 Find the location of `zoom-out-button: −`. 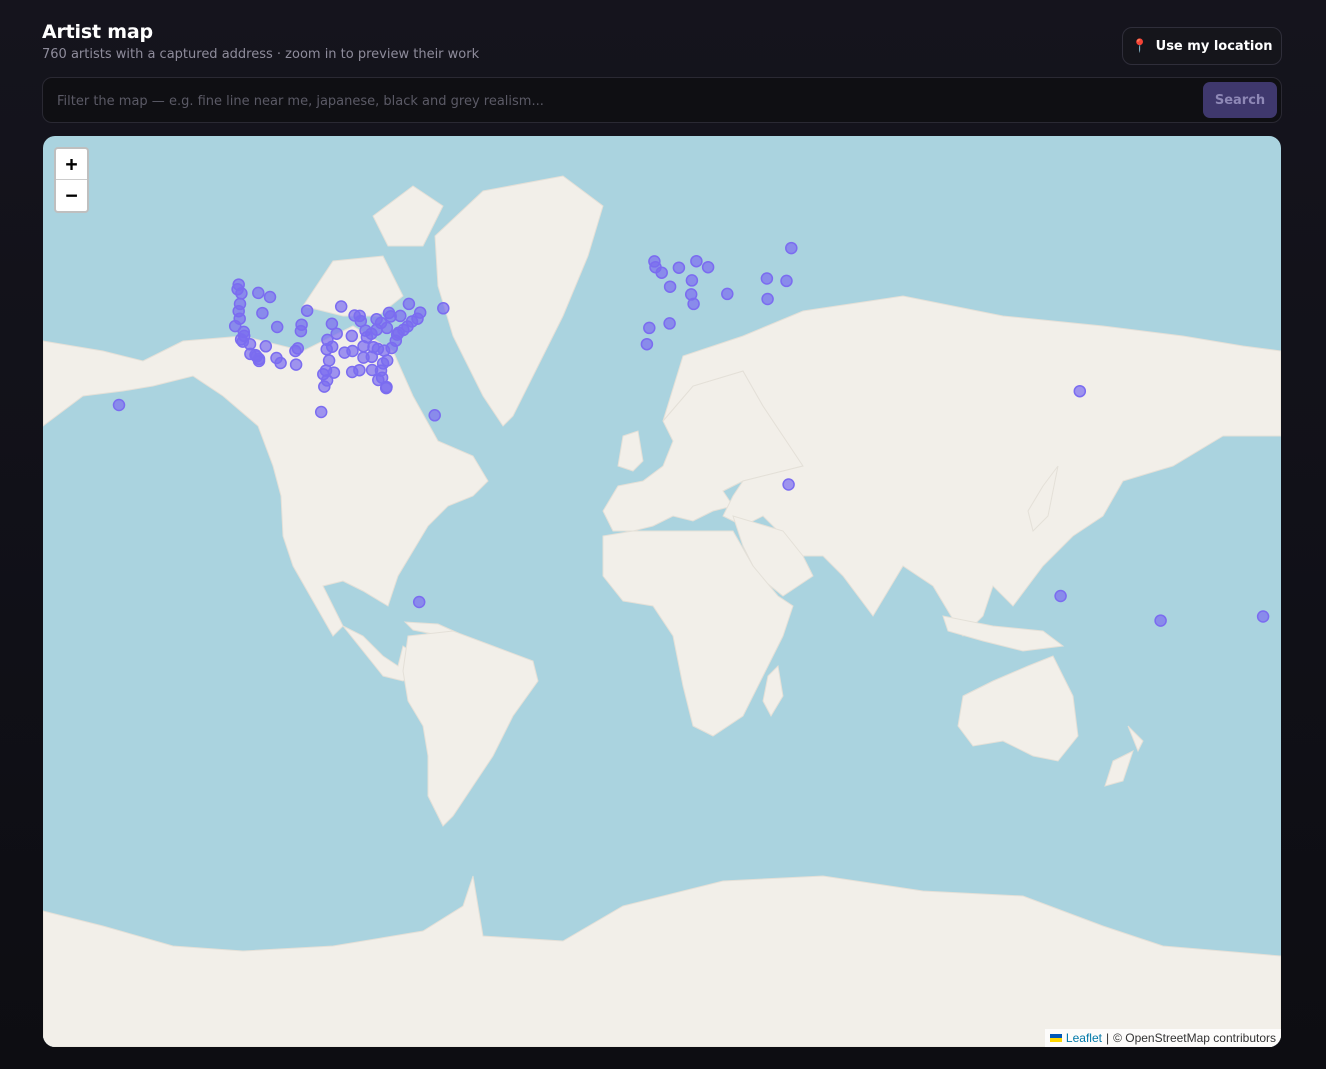

zoom-out-button: − is located at coordinates (71, 195).